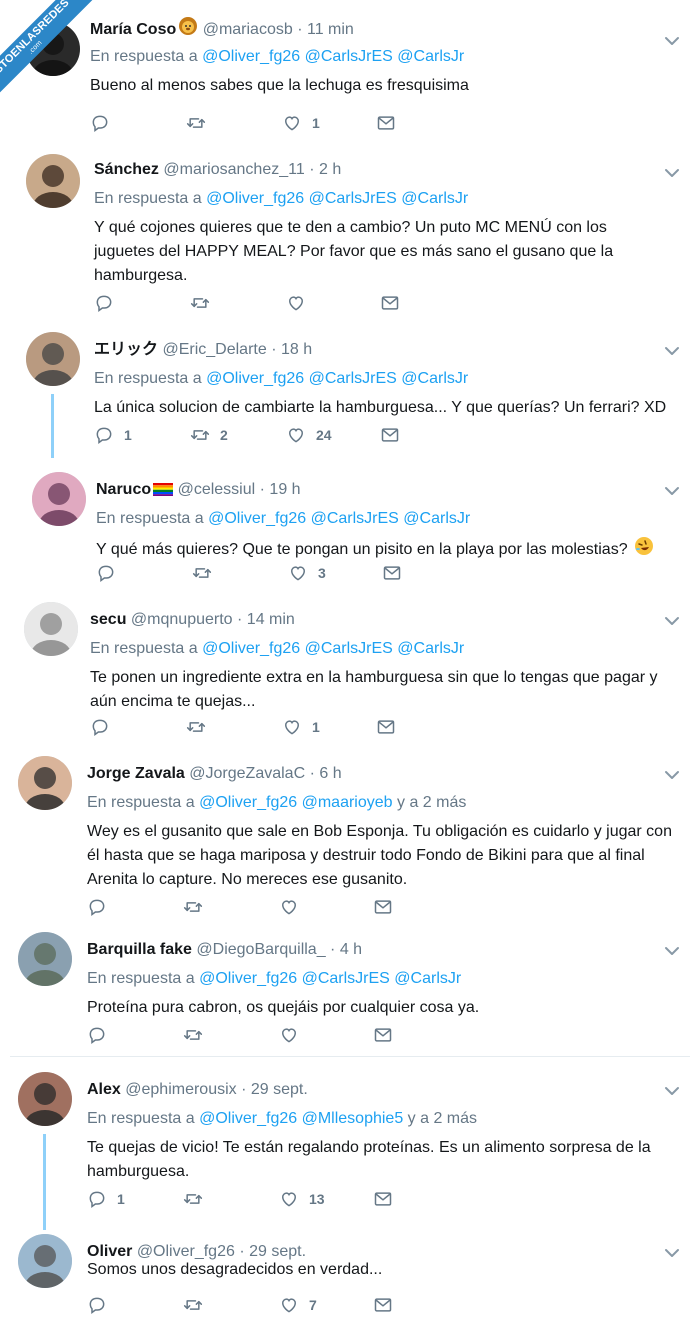 This screenshot has width=700, height=1329. Describe the element at coordinates (284, 489) in the screenshot. I see `timestamp: 19 h` at that location.